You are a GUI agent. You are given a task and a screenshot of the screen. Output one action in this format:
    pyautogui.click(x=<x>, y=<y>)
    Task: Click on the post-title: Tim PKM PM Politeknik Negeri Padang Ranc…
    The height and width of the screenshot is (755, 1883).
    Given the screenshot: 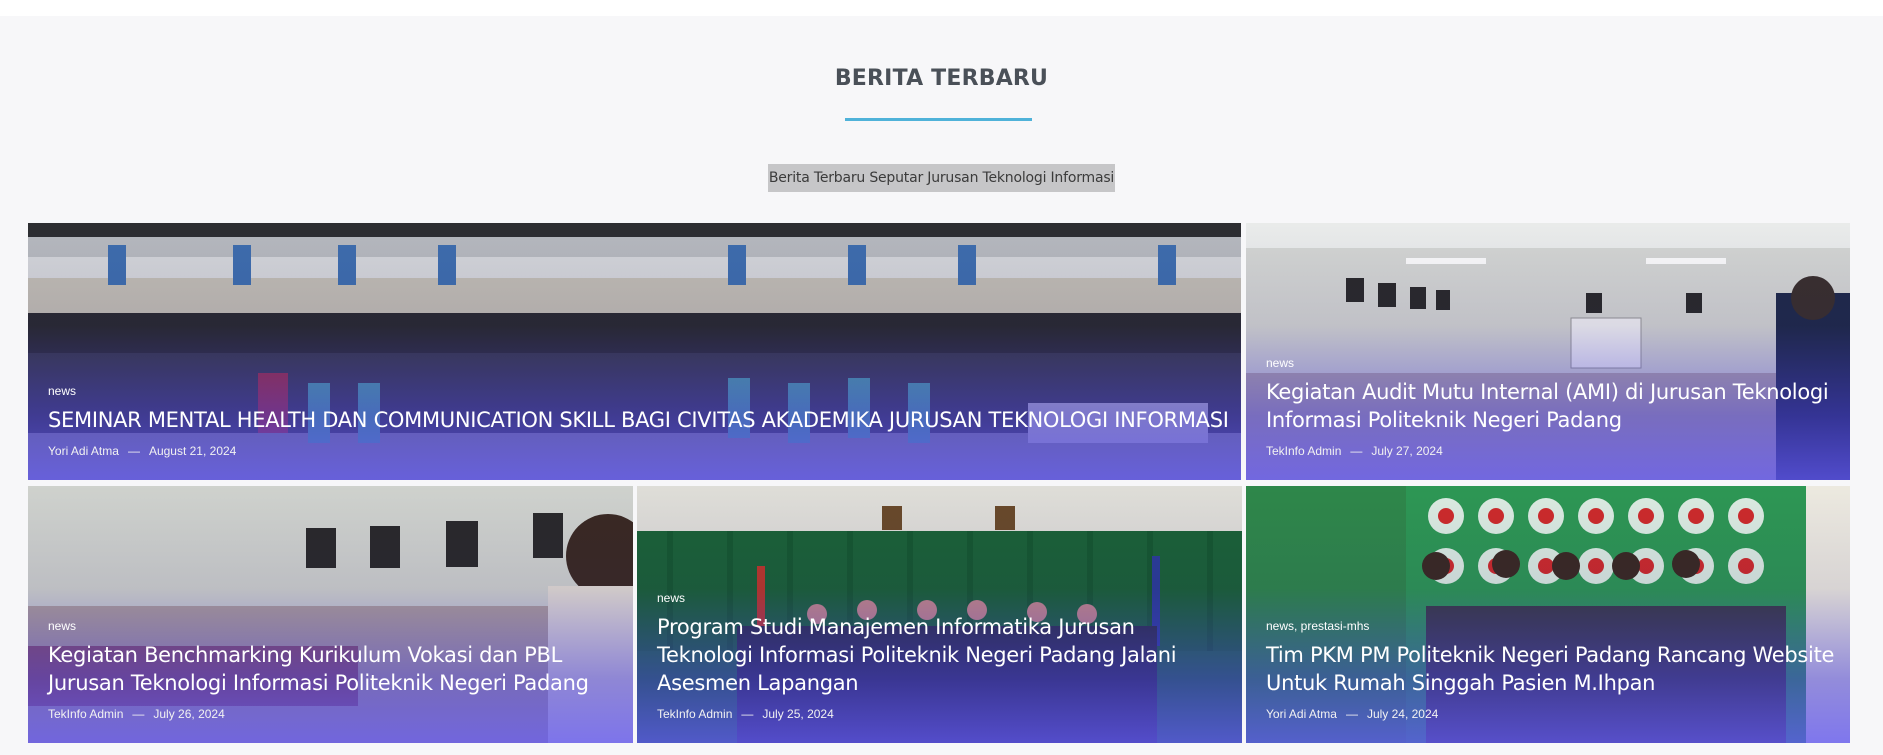 What is the action you would take?
    pyautogui.click(x=1554, y=669)
    